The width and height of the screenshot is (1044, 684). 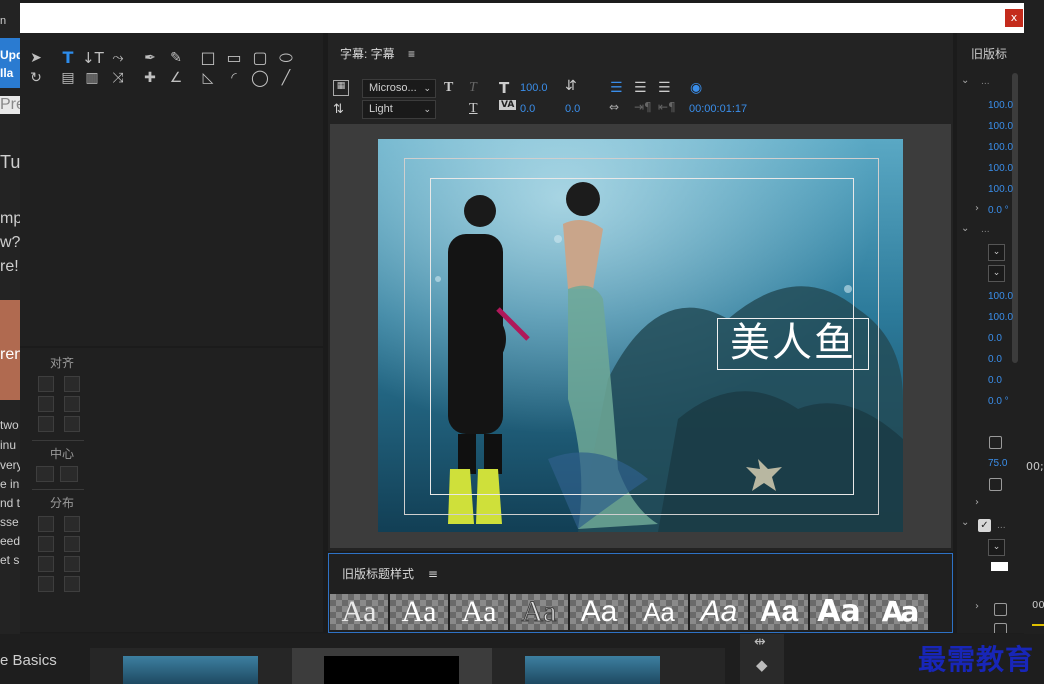 What do you see at coordinates (534, 88) in the screenshot?
I see `font-size-value: 100.0` at bounding box center [534, 88].